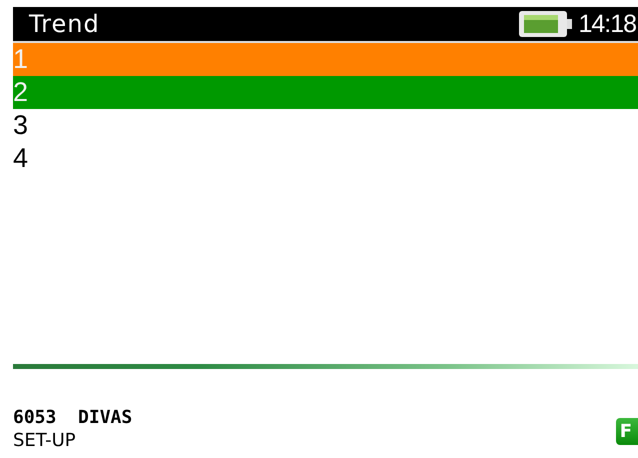  I want to click on screen-title: Trend, so click(64, 24).